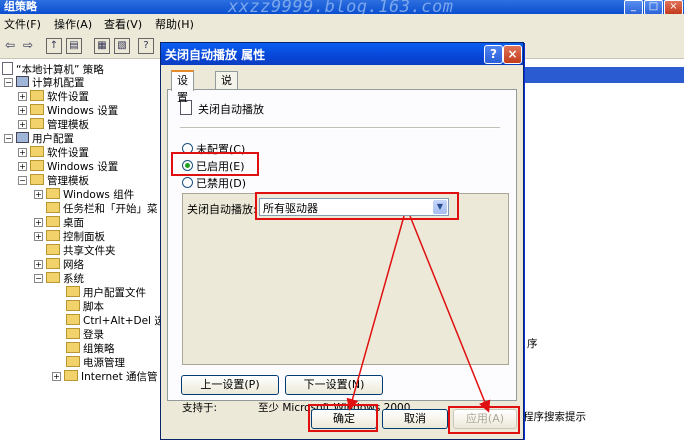  Describe the element at coordinates (375, 313) in the screenshot. I see `arrow-to-ok` at that location.